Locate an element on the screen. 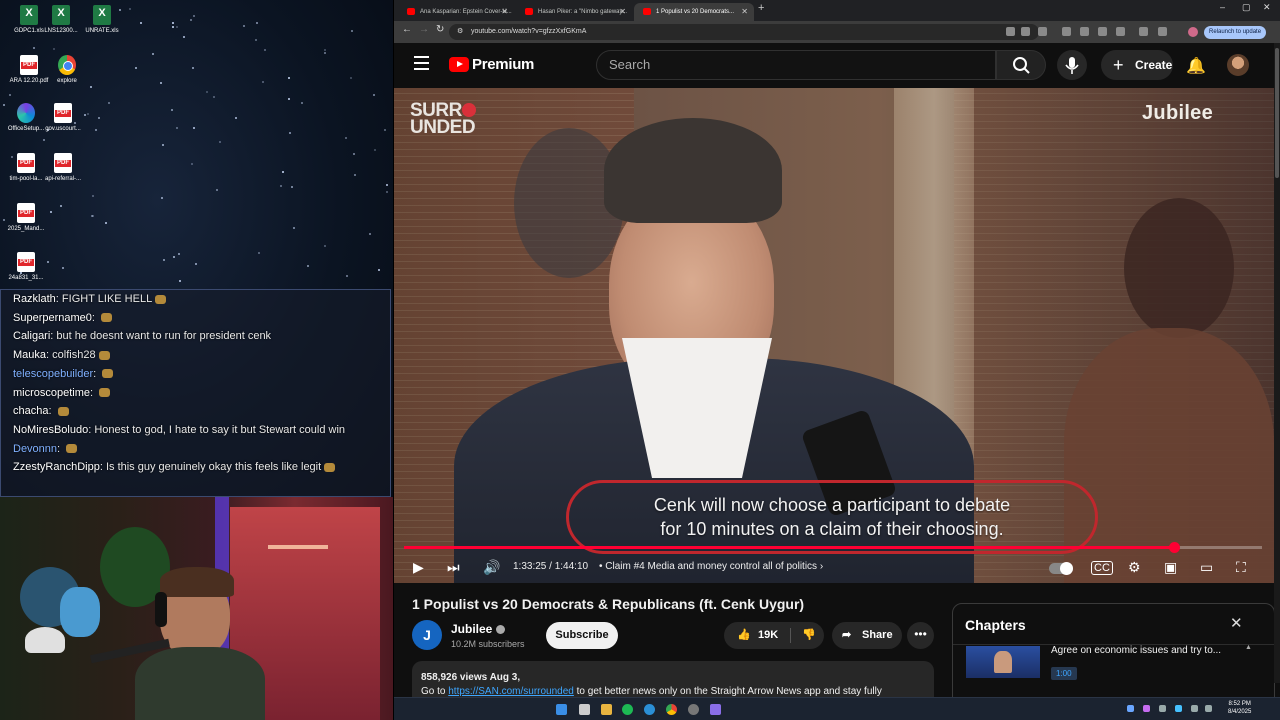  downloads-icon is located at coordinates (1143, 31).